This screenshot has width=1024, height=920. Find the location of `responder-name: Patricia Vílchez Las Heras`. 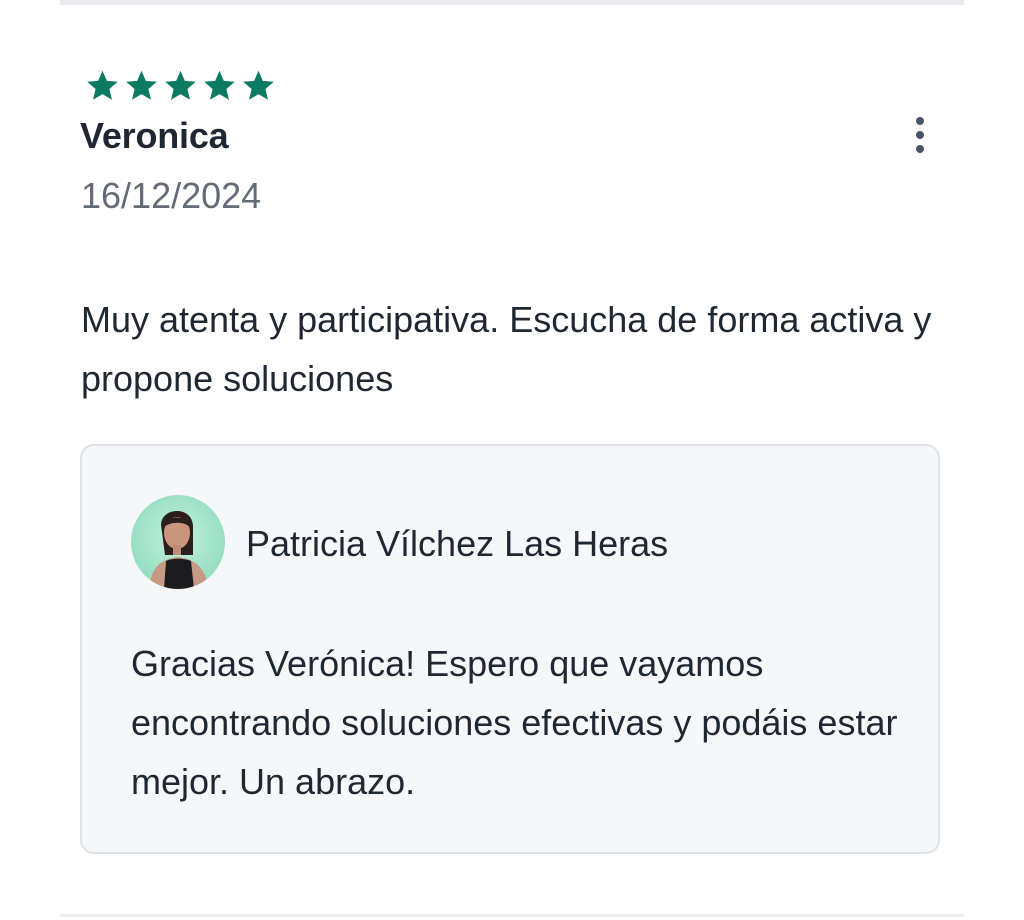

responder-name: Patricia Vílchez Las Heras is located at coordinates (457, 543).